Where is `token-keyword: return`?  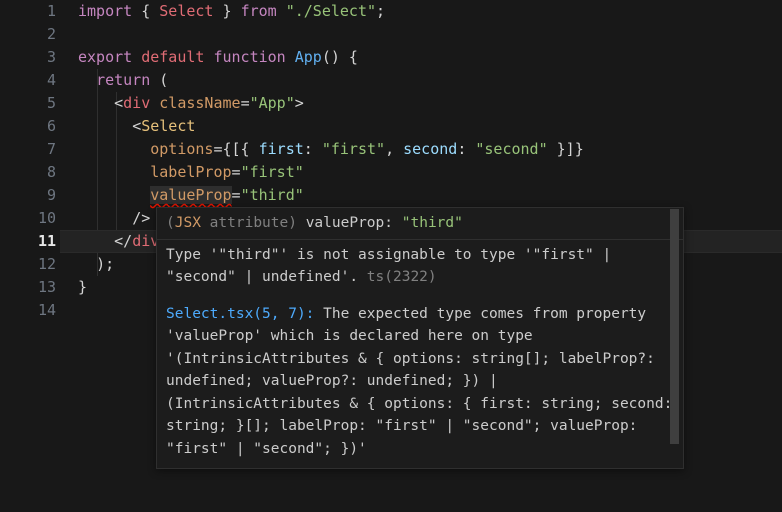
token-keyword: return is located at coordinates (123, 80).